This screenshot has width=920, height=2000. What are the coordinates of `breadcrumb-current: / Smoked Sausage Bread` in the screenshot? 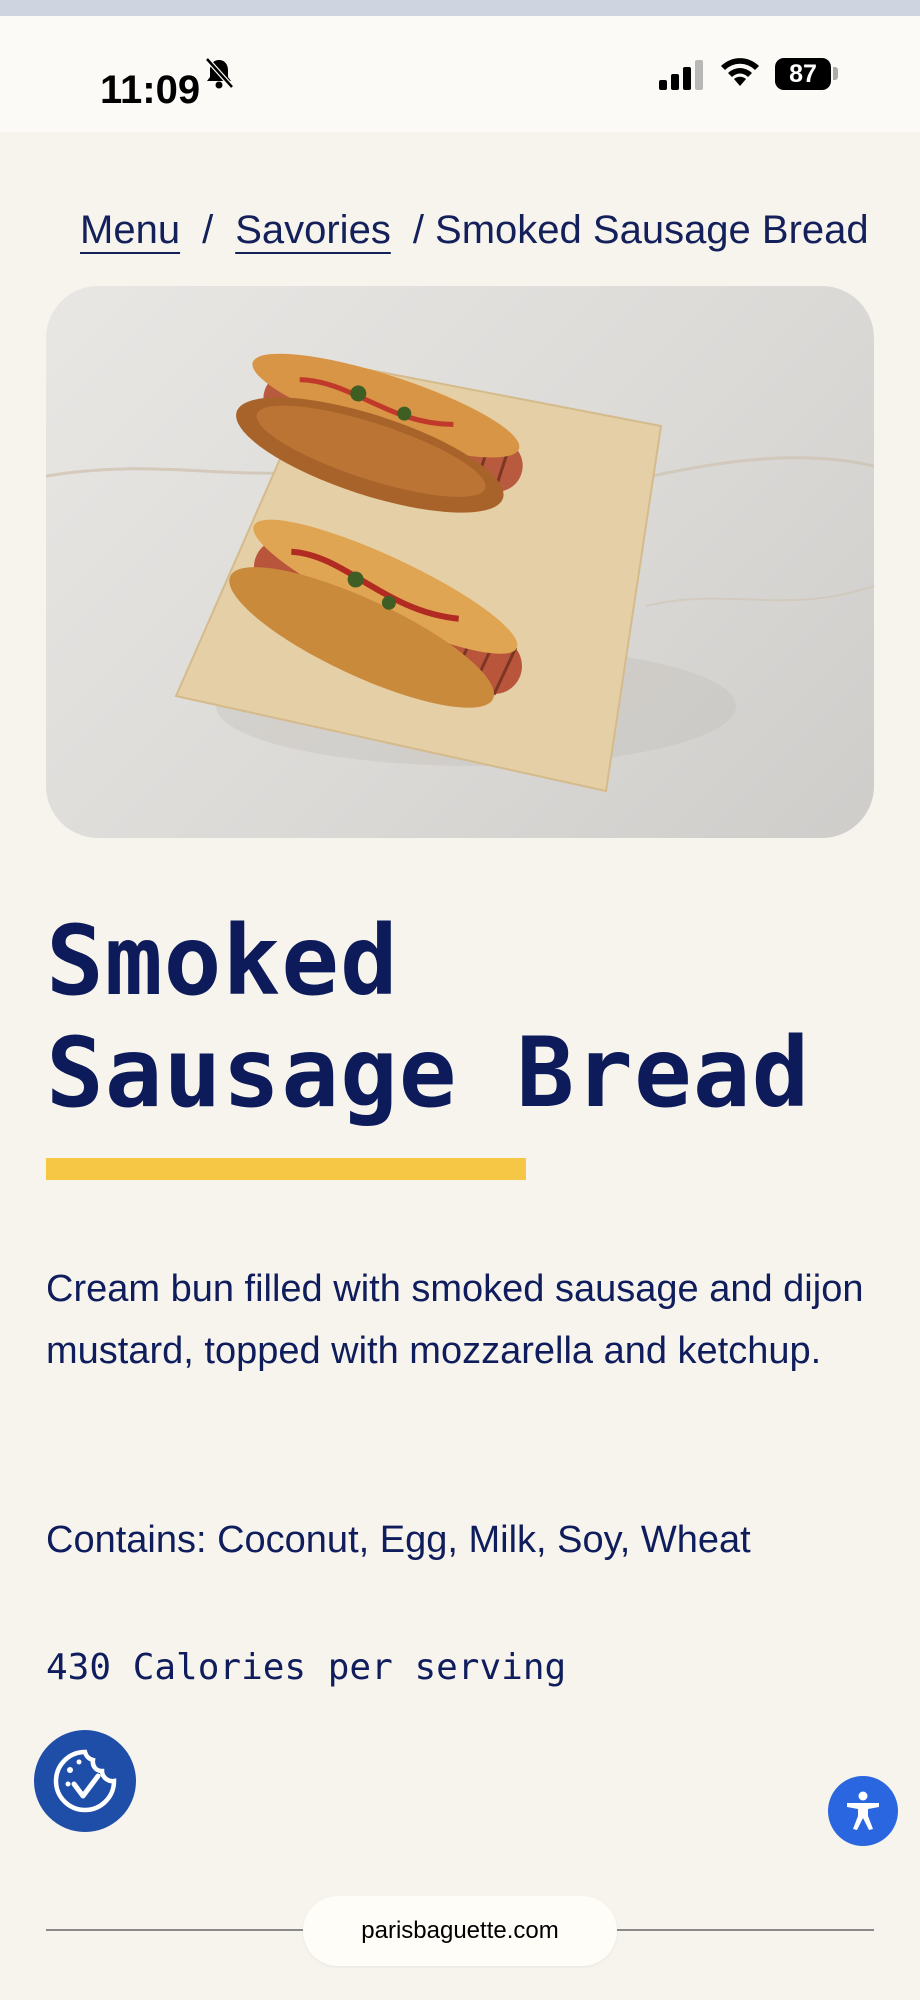 It's located at (640, 229).